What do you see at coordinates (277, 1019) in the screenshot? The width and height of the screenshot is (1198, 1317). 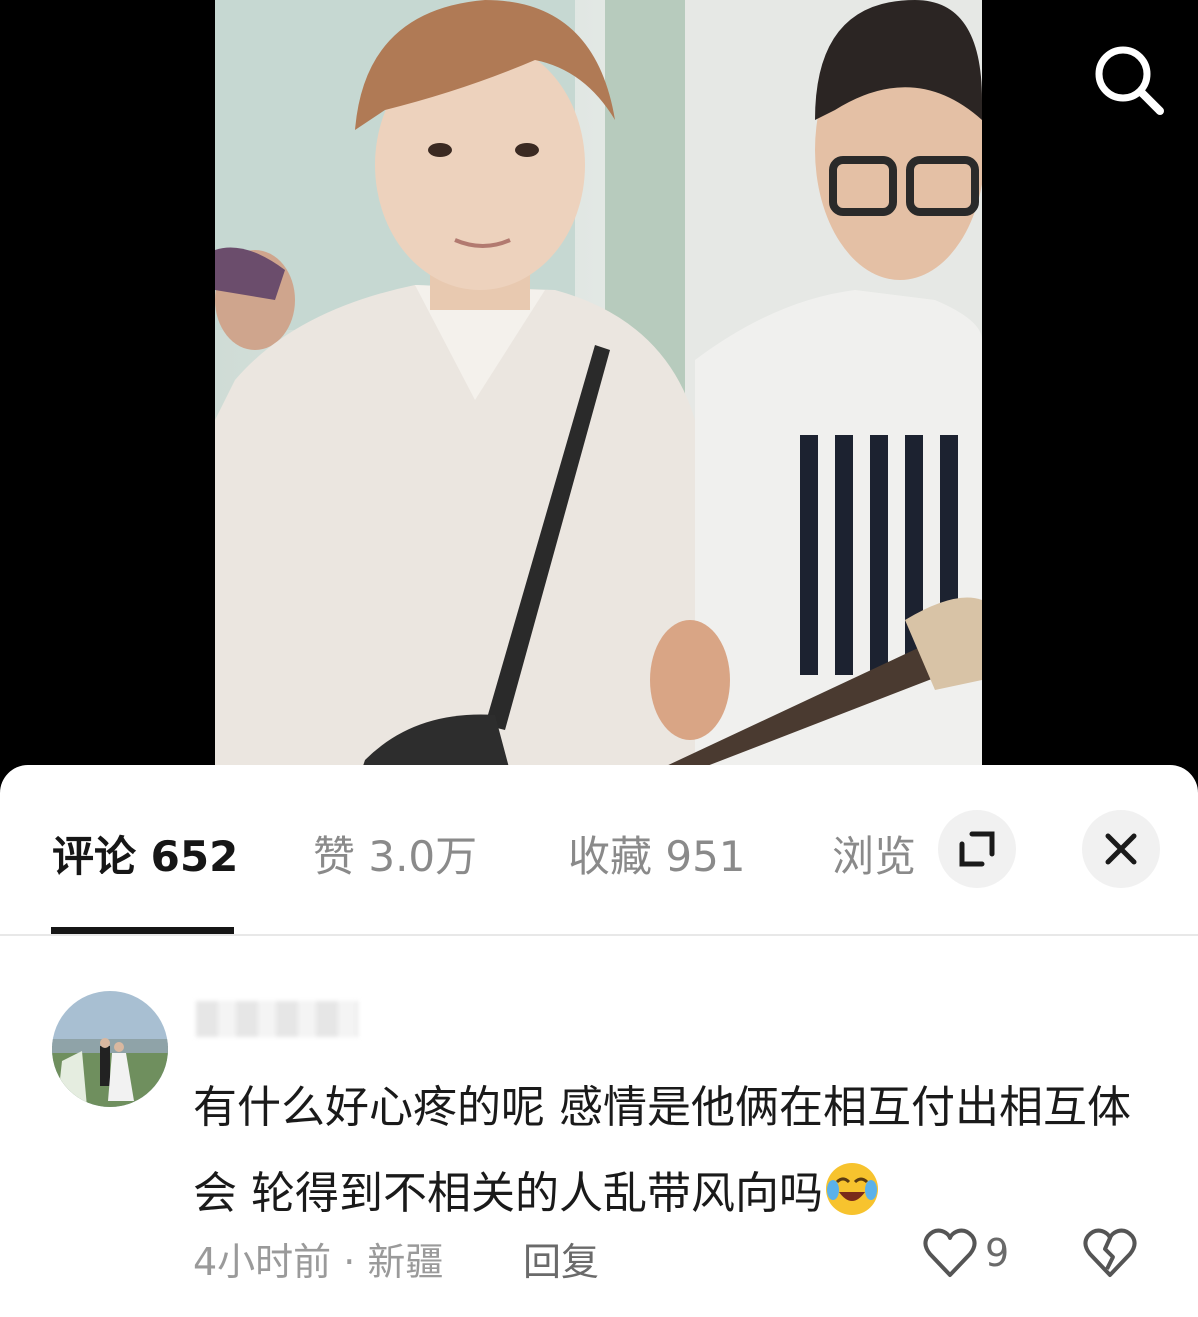 I see `username-redacted` at bounding box center [277, 1019].